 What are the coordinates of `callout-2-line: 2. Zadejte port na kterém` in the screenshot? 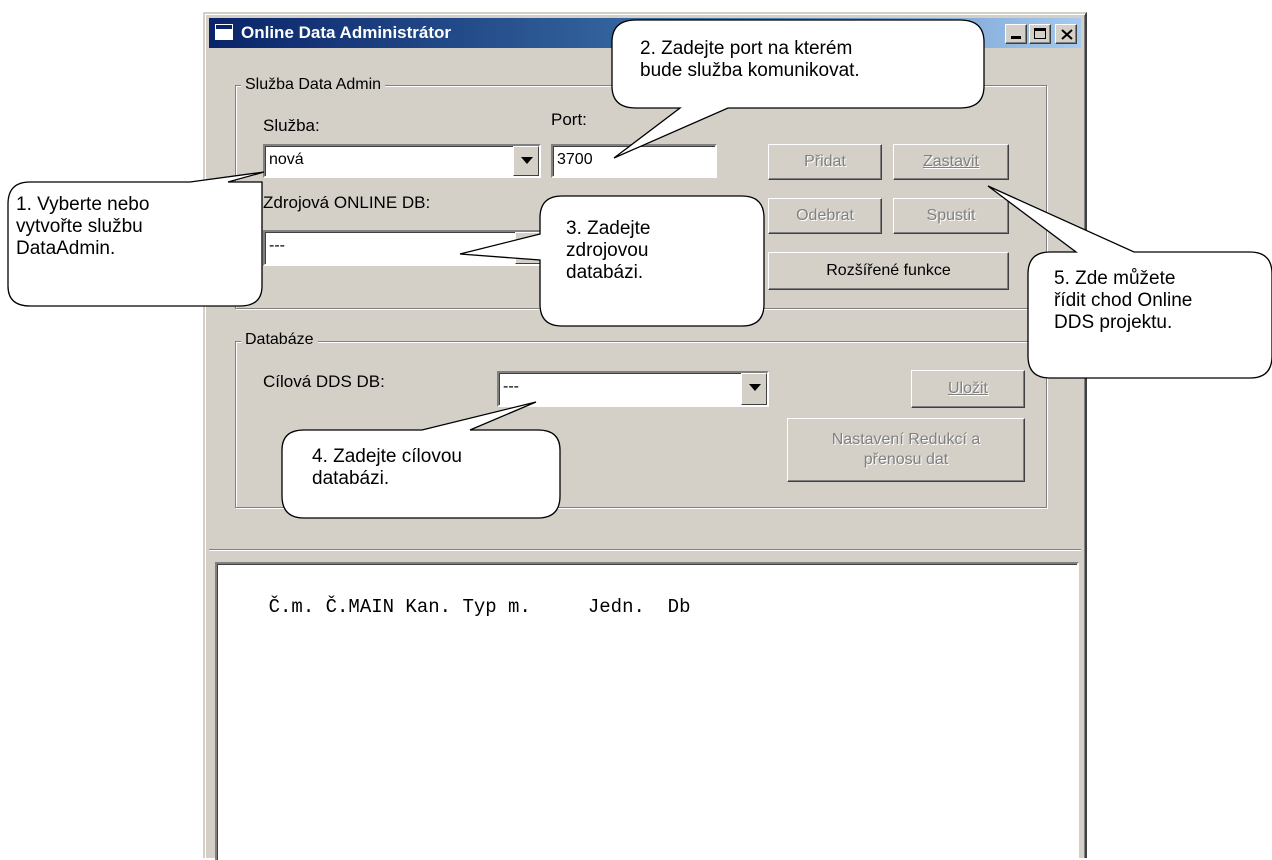 It's located at (746, 48).